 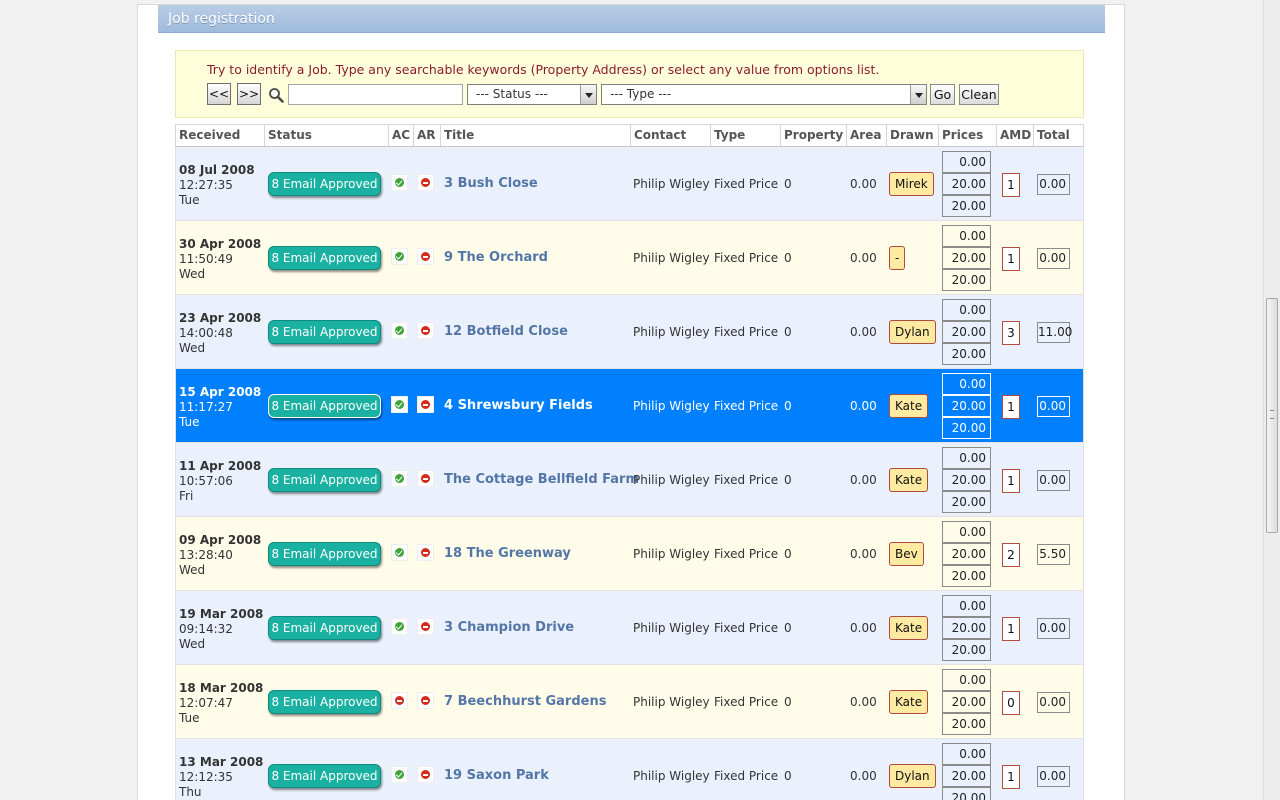 What do you see at coordinates (1059, 135) in the screenshot?
I see `column-header-total: Total` at bounding box center [1059, 135].